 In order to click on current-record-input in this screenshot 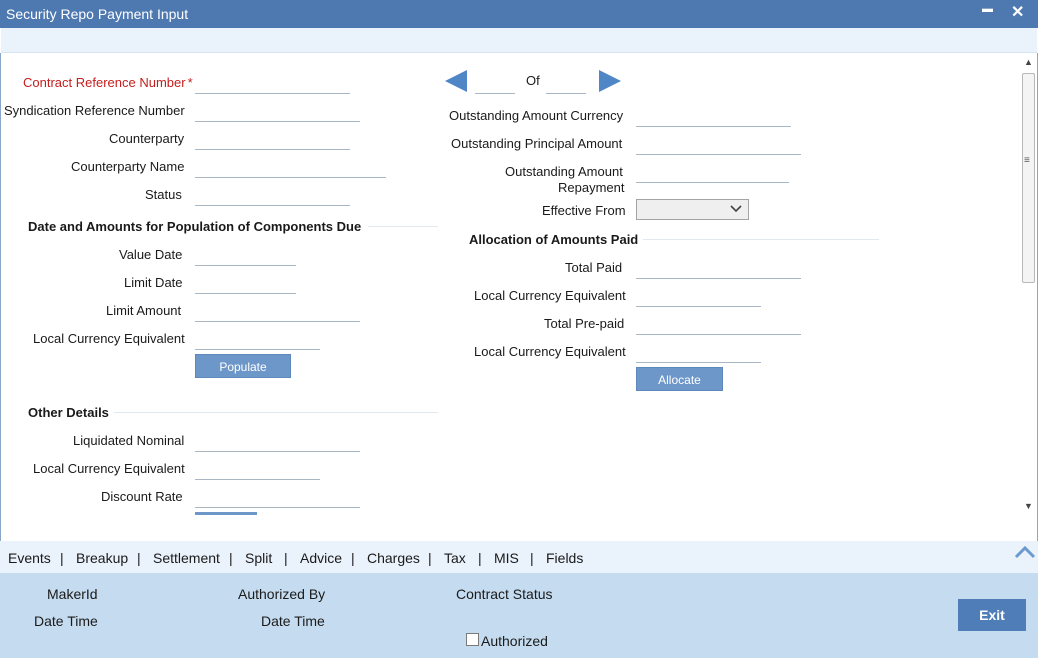, I will do `click(495, 84)`.